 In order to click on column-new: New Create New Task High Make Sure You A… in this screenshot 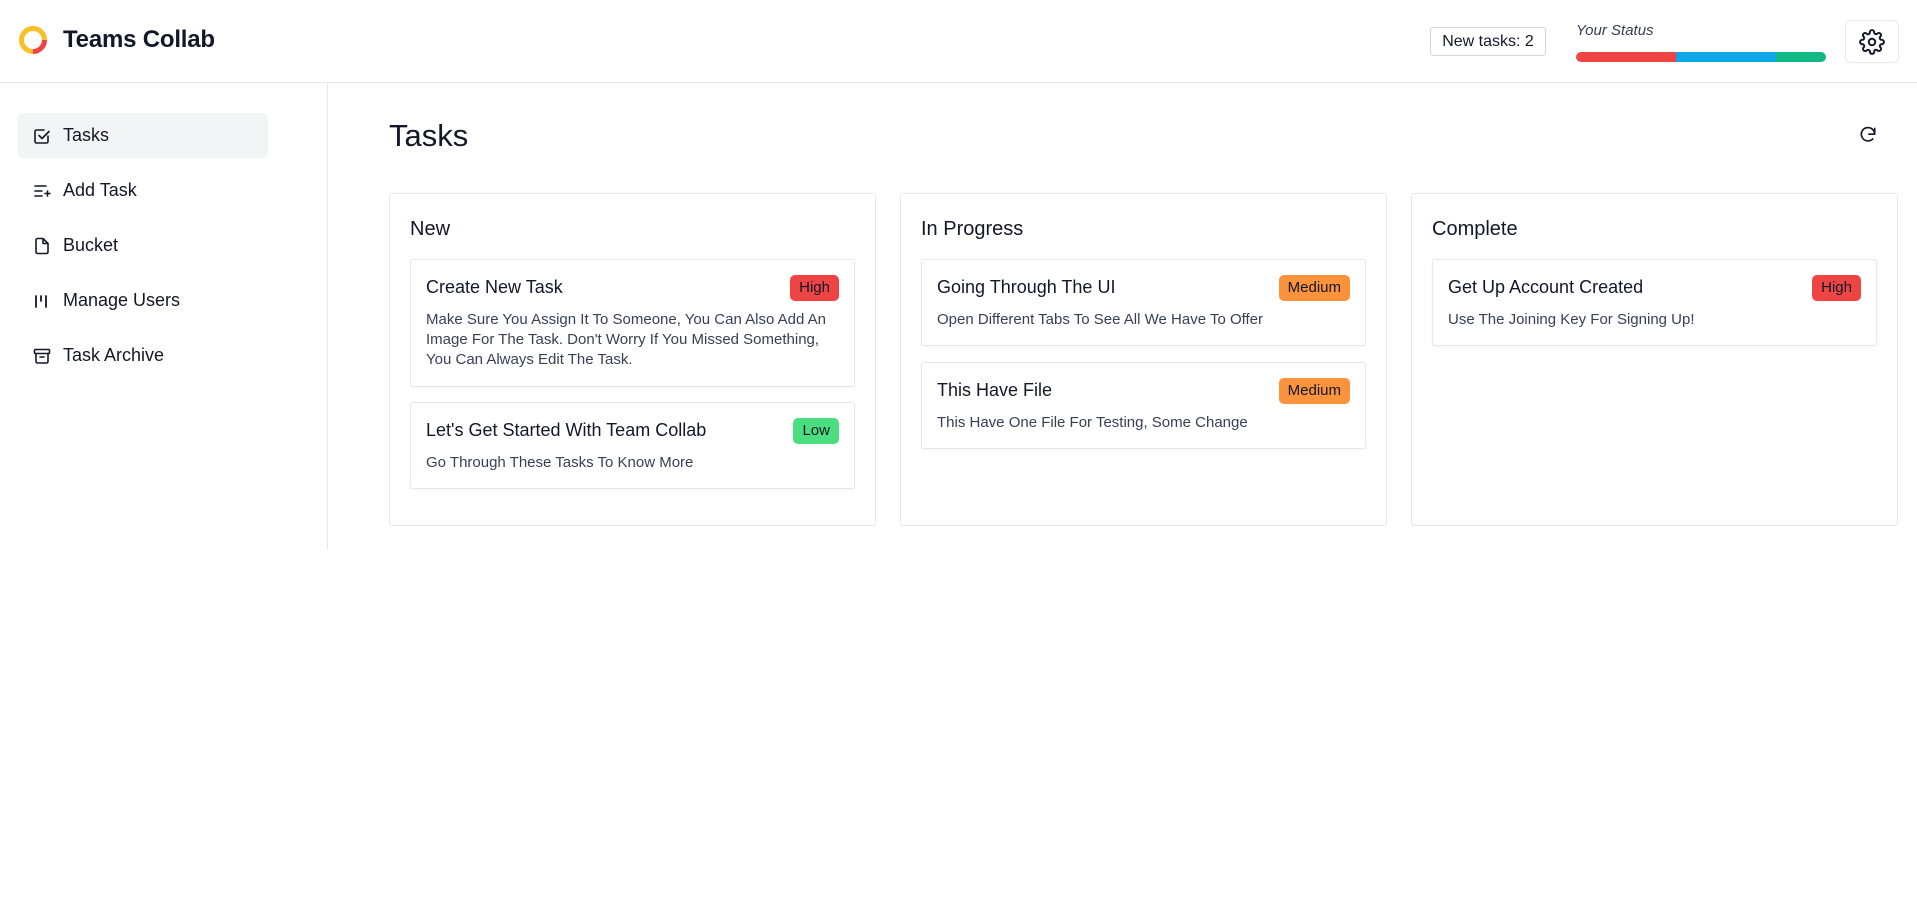, I will do `click(632, 359)`.